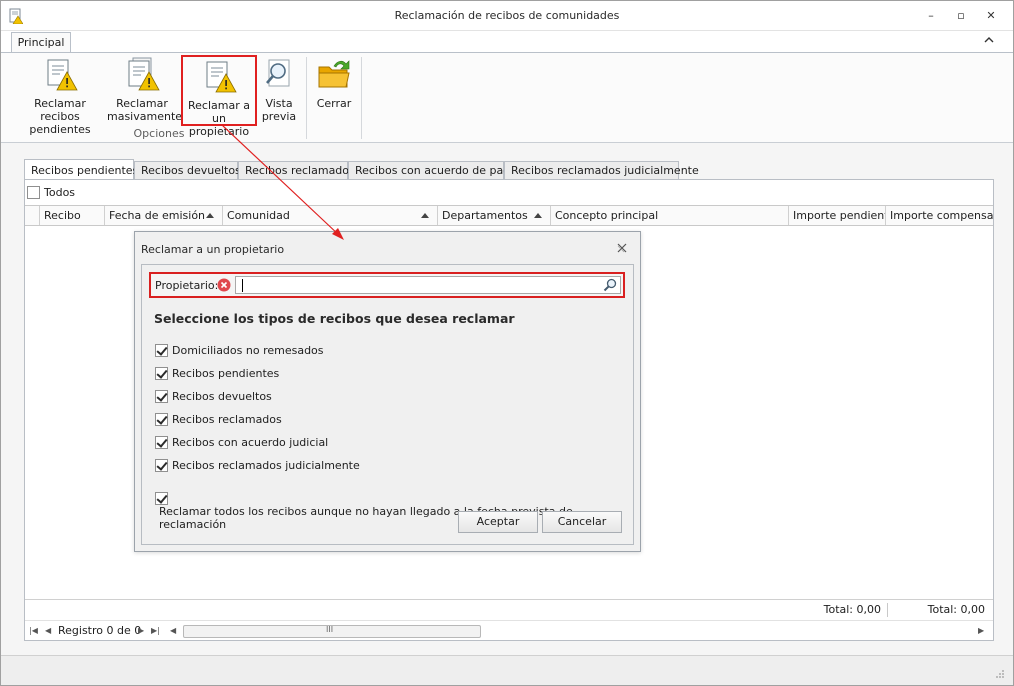  I want to click on column-recibo: Recibo, so click(72, 215).